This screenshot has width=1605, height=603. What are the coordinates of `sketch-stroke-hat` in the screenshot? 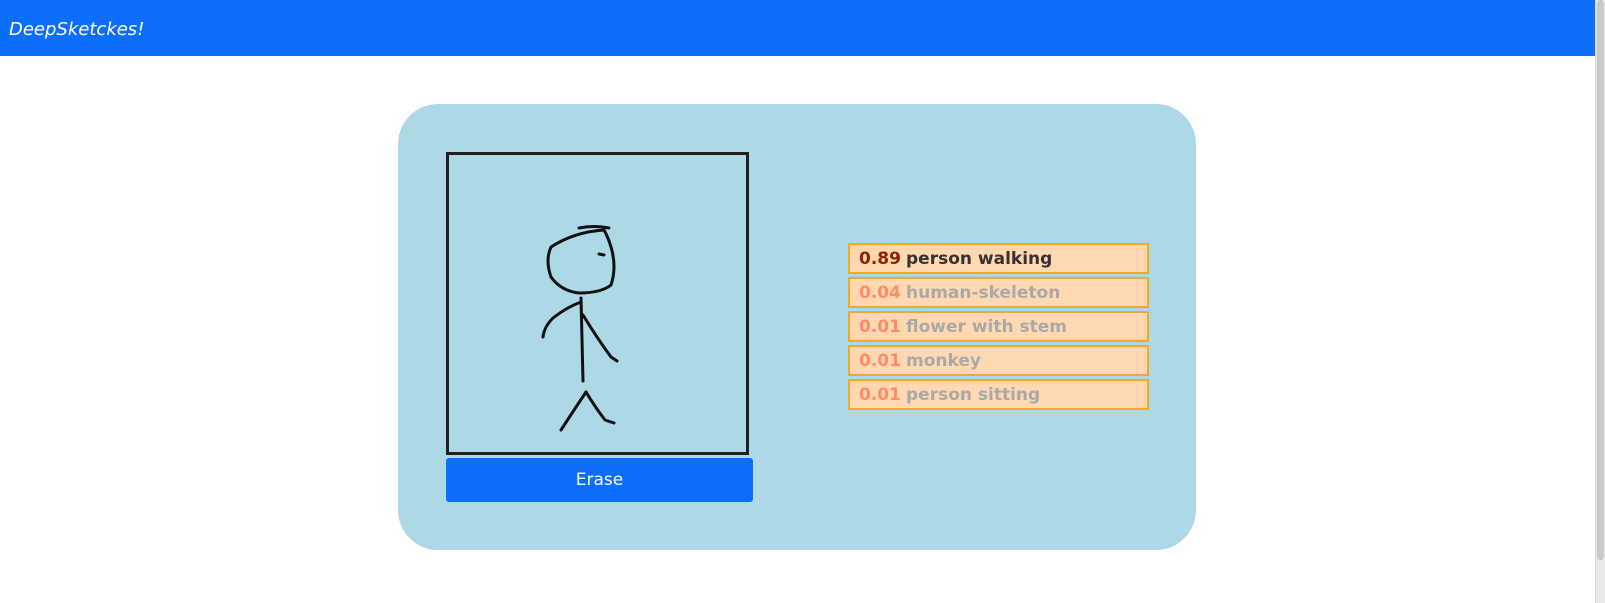 It's located at (594, 227).